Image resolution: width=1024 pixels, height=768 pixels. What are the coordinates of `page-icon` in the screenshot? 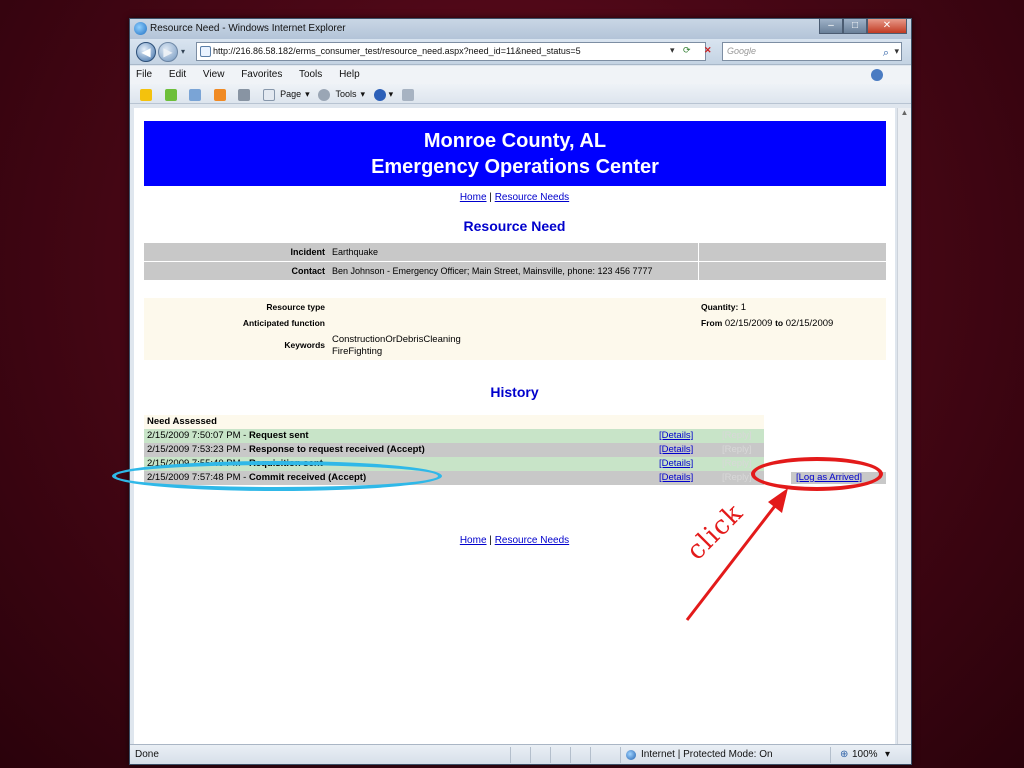 It's located at (205, 51).